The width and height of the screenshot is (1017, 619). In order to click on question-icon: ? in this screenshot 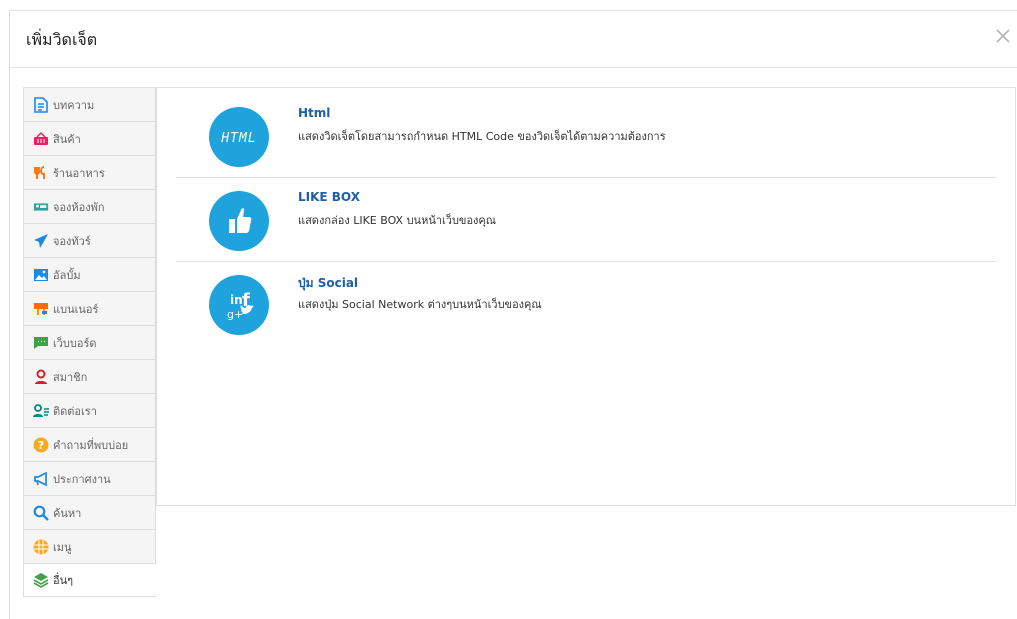, I will do `click(41, 445)`.